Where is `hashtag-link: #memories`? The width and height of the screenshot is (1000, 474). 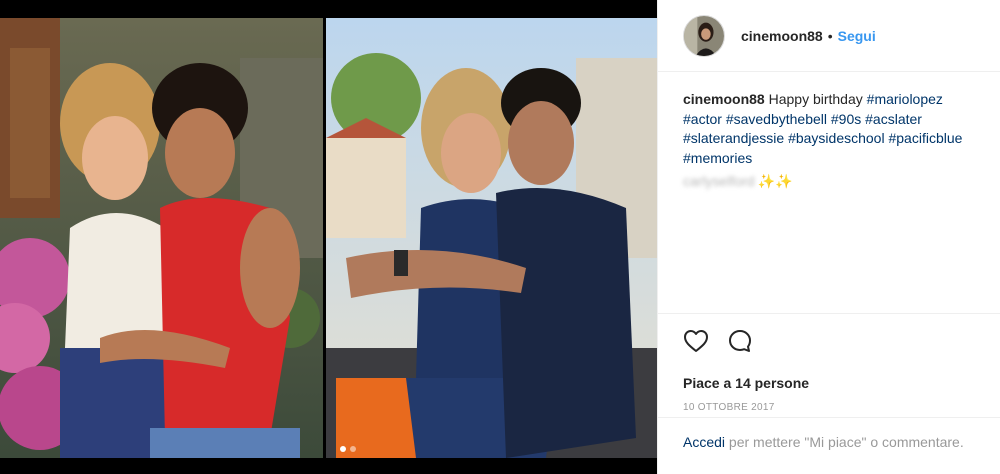
hashtag-link: #memories is located at coordinates (717, 158).